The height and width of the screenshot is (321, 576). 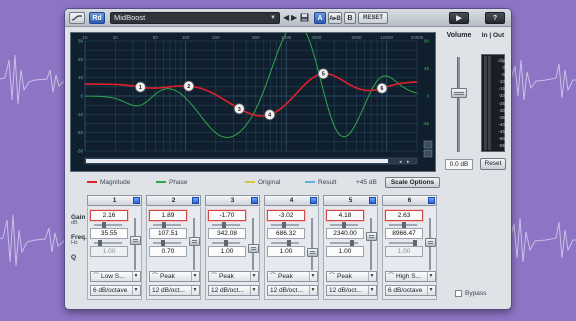 I want to click on volume-slider-track, so click(x=458, y=104).